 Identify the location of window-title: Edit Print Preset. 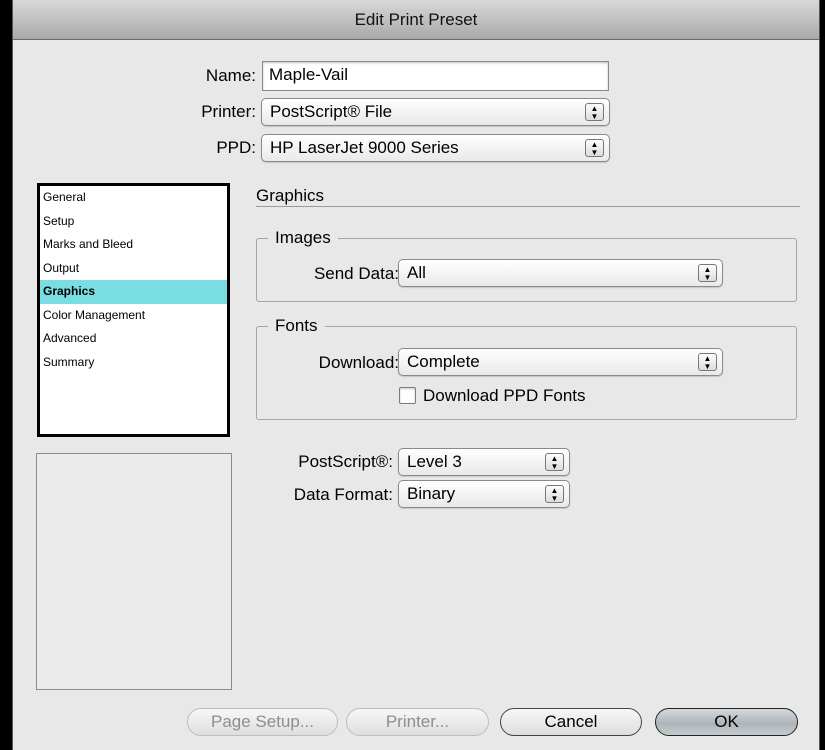
(416, 19).